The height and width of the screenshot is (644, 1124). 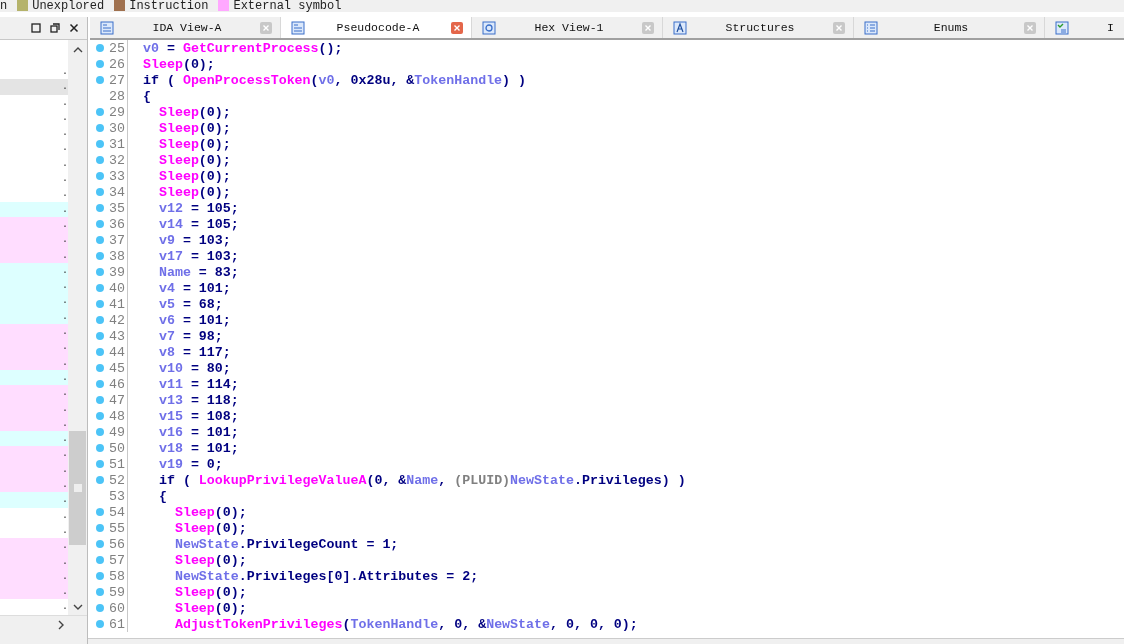 What do you see at coordinates (198, 432) in the screenshot?
I see `code-line: v16 = 101;` at bounding box center [198, 432].